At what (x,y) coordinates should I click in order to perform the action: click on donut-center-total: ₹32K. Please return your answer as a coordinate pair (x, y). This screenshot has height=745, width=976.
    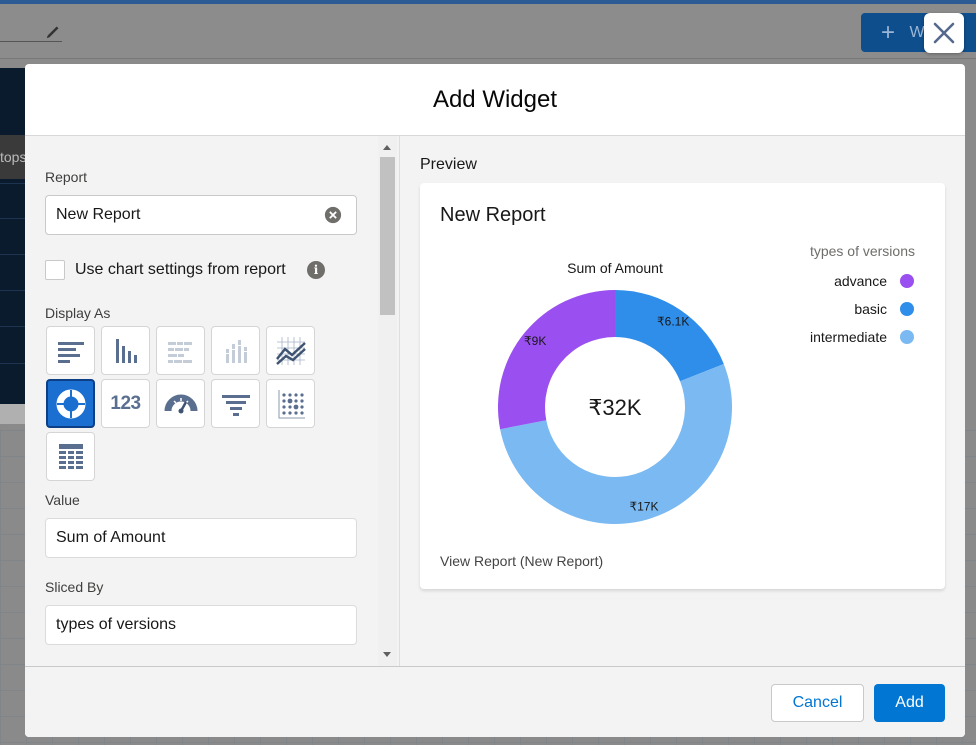
    Looking at the image, I should click on (614, 407).